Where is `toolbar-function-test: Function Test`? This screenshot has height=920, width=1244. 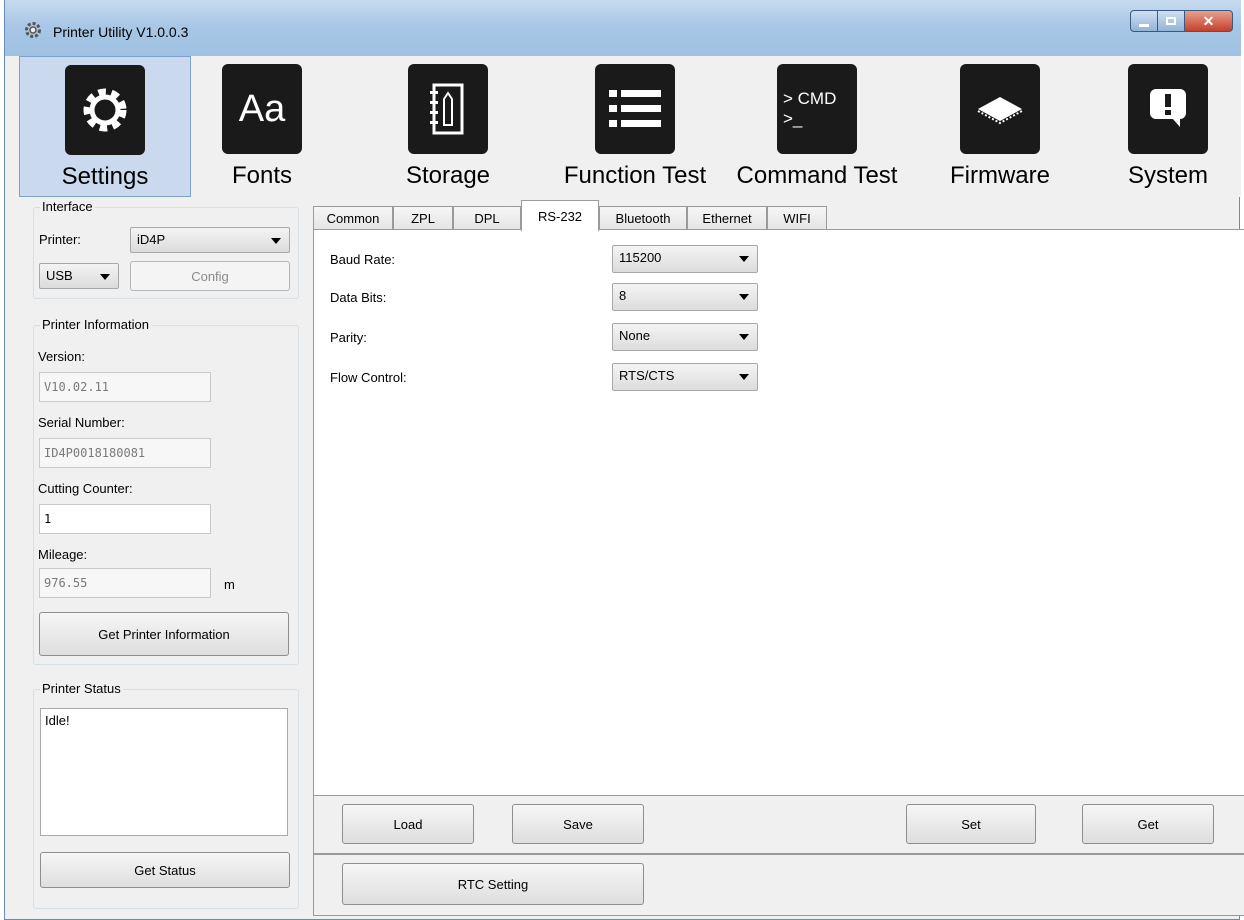
toolbar-function-test: Function Test is located at coordinates (635, 126).